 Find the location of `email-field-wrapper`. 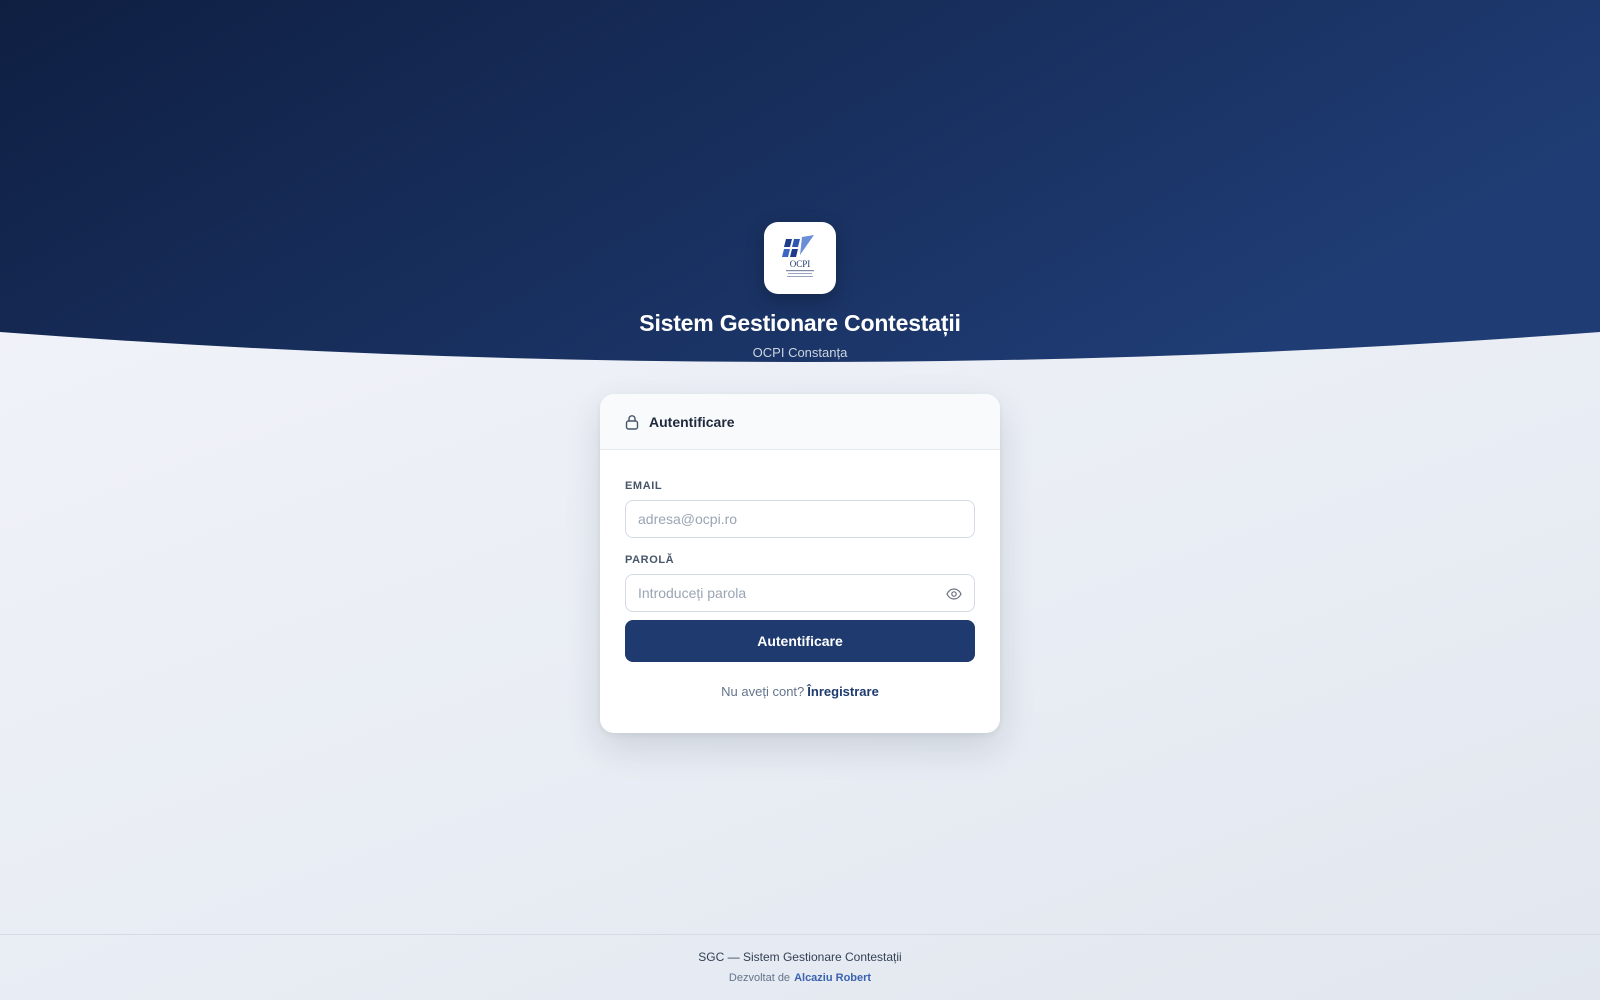

email-field-wrapper is located at coordinates (800, 519).